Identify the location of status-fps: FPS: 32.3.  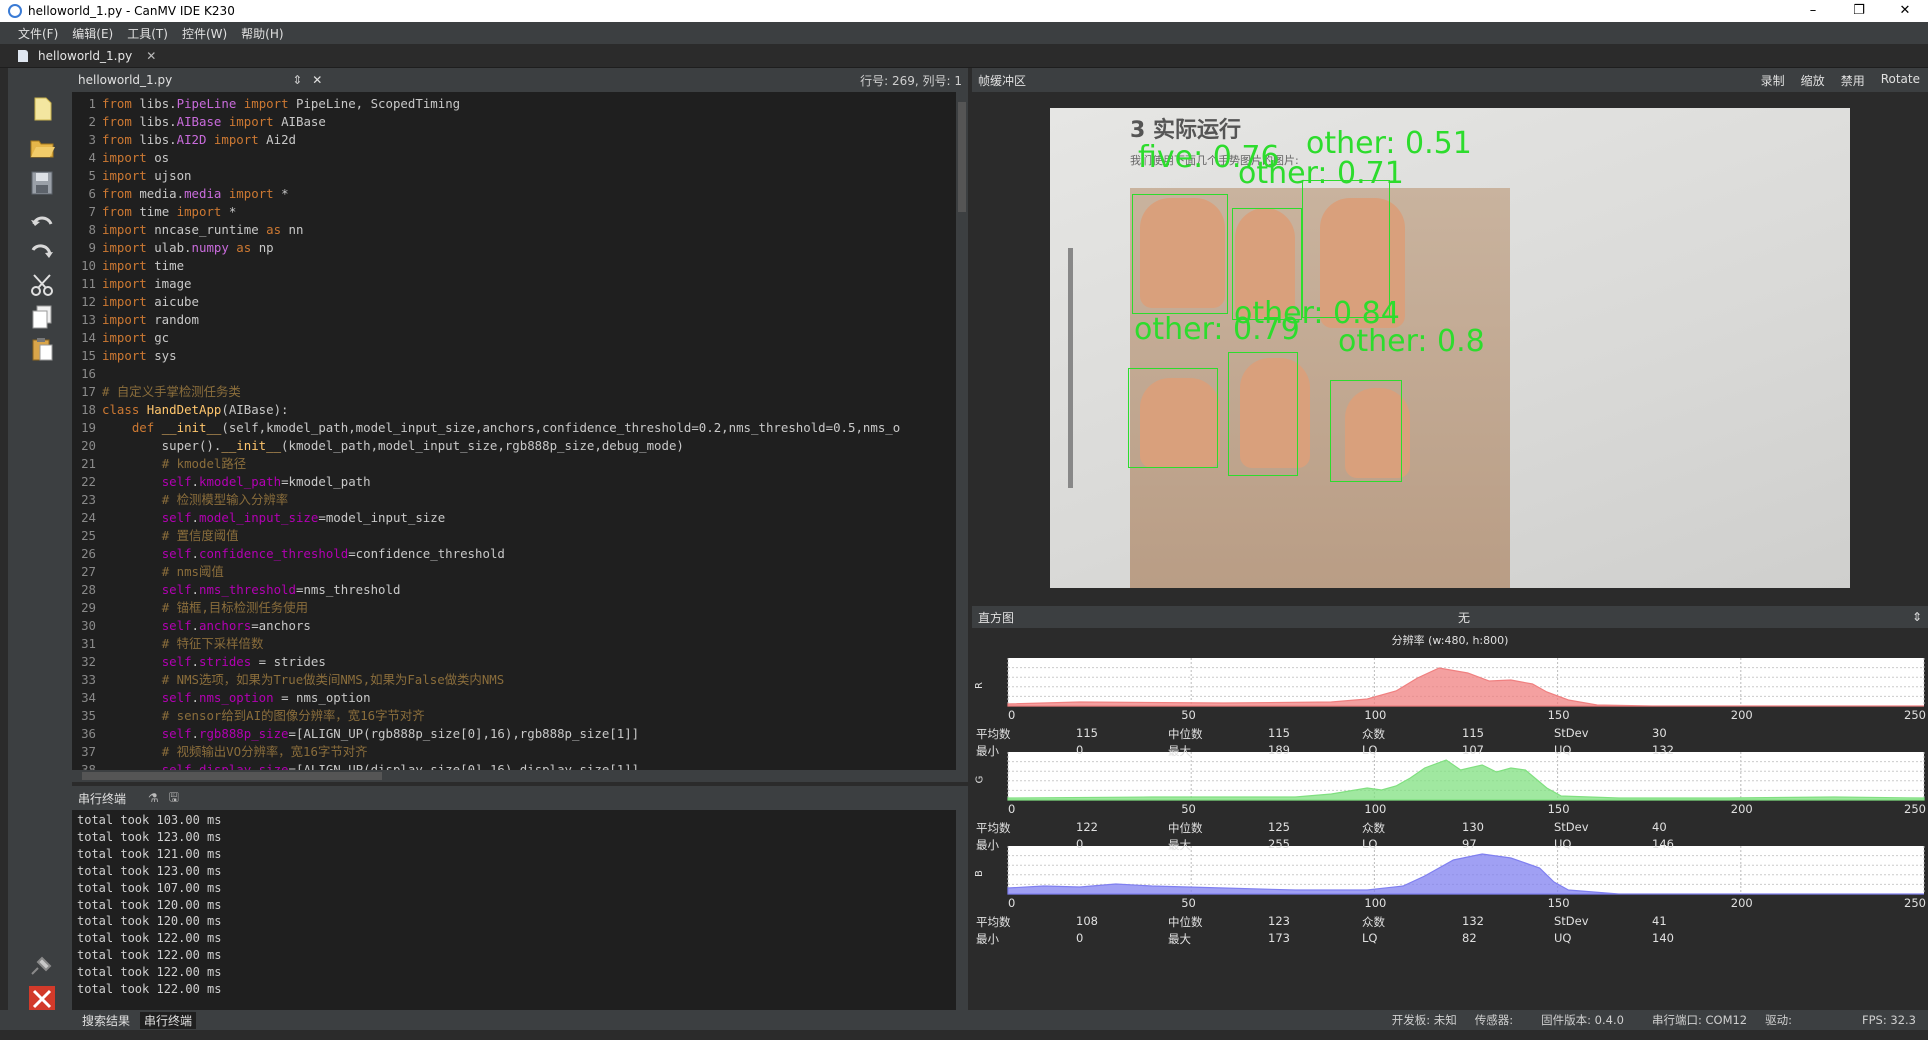
(1889, 1020).